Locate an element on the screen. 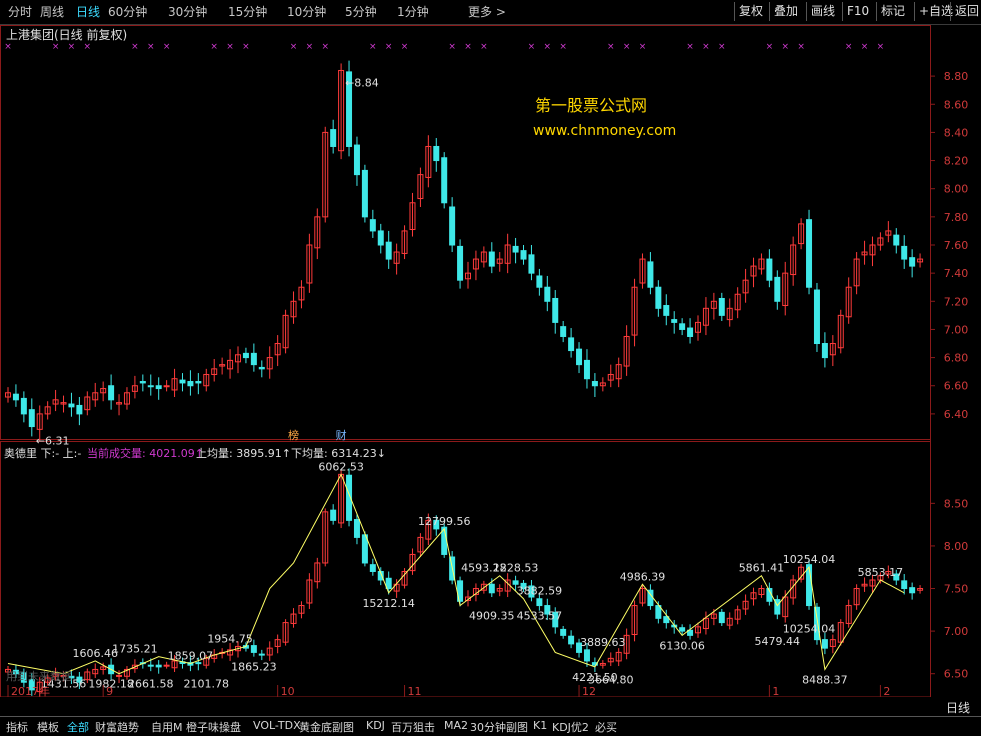 Image resolution: width=981 pixels, height=736 pixels. timeframe-3: 60分钟 is located at coordinates (127, 11).